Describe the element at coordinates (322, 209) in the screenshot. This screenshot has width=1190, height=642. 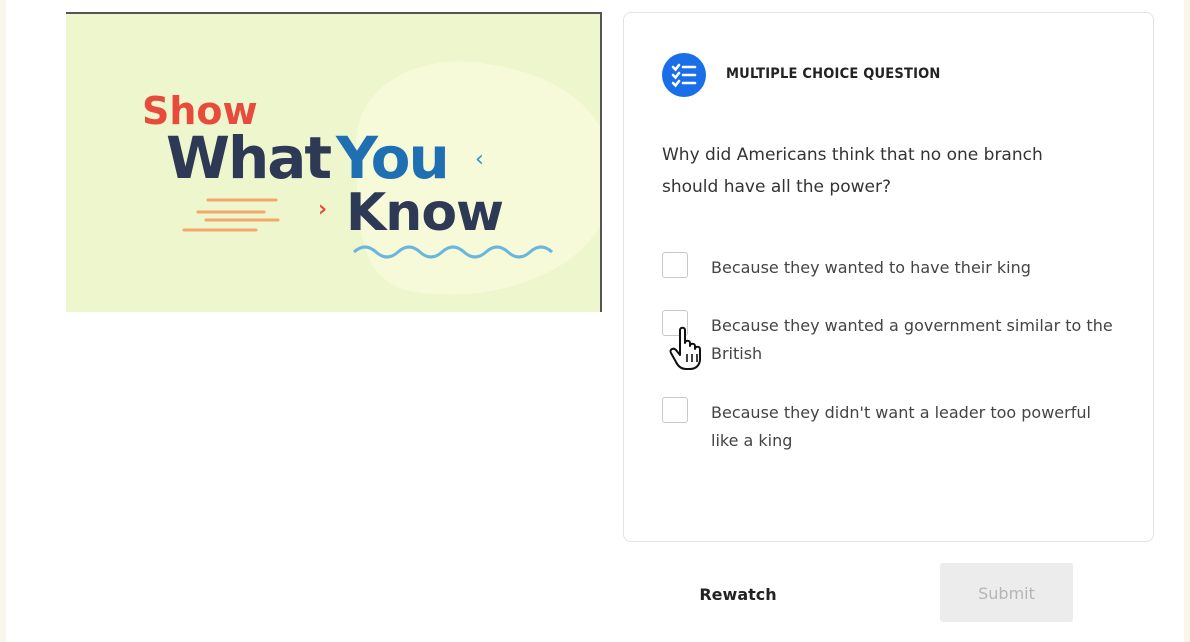
I see `arrow-right-icon: ›` at that location.